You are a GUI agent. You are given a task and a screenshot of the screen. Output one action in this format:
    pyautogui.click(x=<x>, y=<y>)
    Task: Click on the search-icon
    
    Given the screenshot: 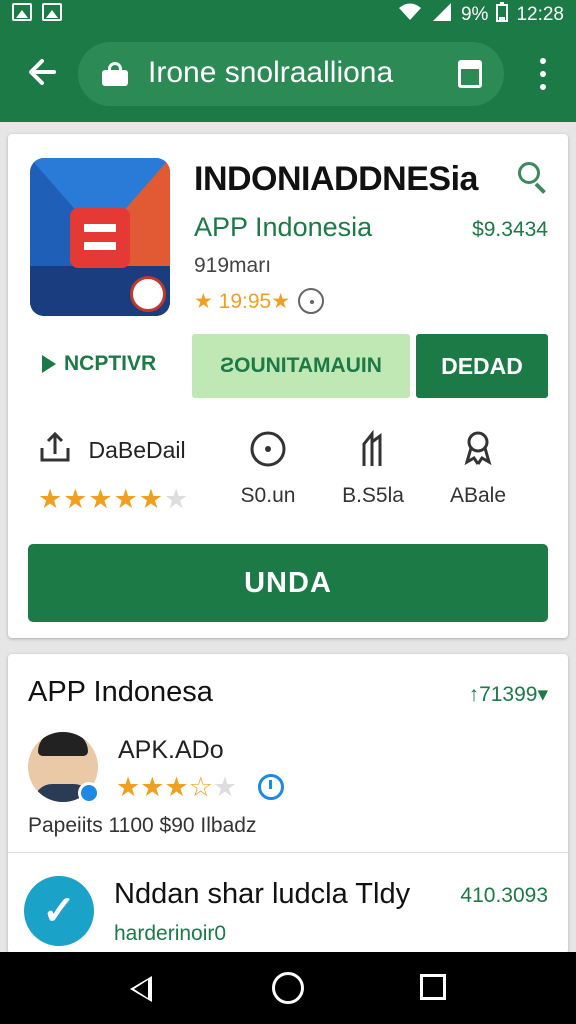 What is the action you would take?
    pyautogui.click(x=533, y=178)
    